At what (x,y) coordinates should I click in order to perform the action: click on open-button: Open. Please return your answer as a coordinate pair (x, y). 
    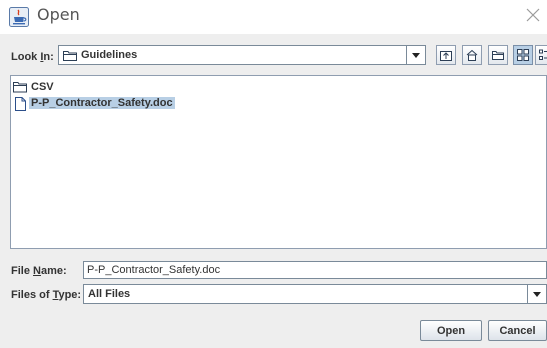
    Looking at the image, I should click on (451, 330).